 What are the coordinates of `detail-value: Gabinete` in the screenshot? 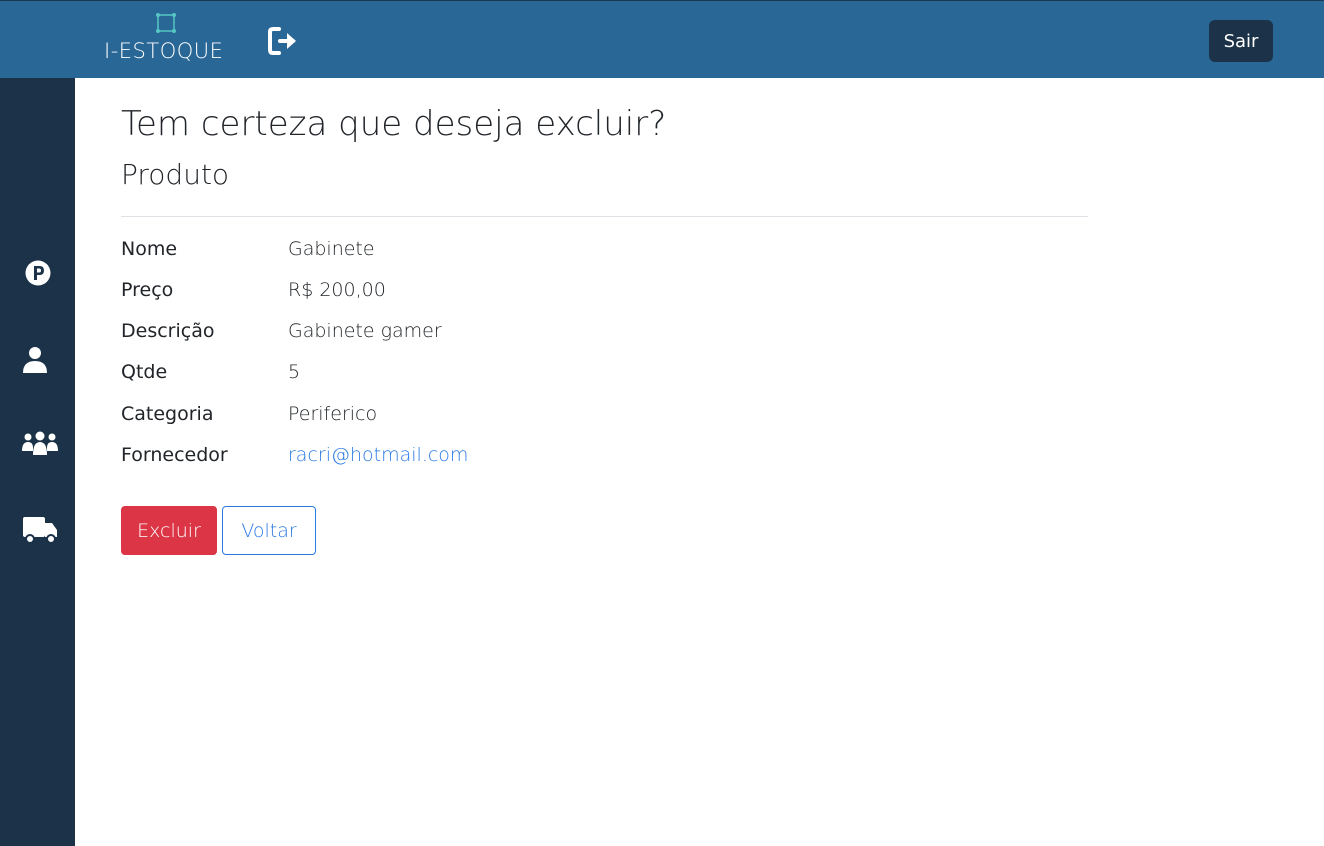 It's located at (331, 249).